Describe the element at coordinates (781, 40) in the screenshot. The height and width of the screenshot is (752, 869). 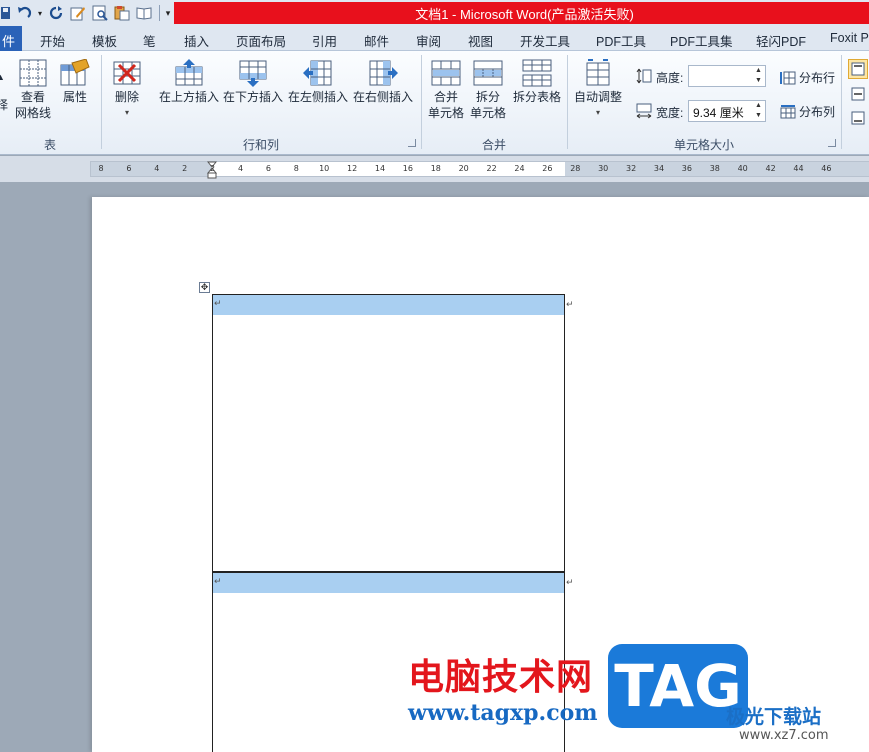
I see `tab-light-pdf: 轻闪PDF` at that location.